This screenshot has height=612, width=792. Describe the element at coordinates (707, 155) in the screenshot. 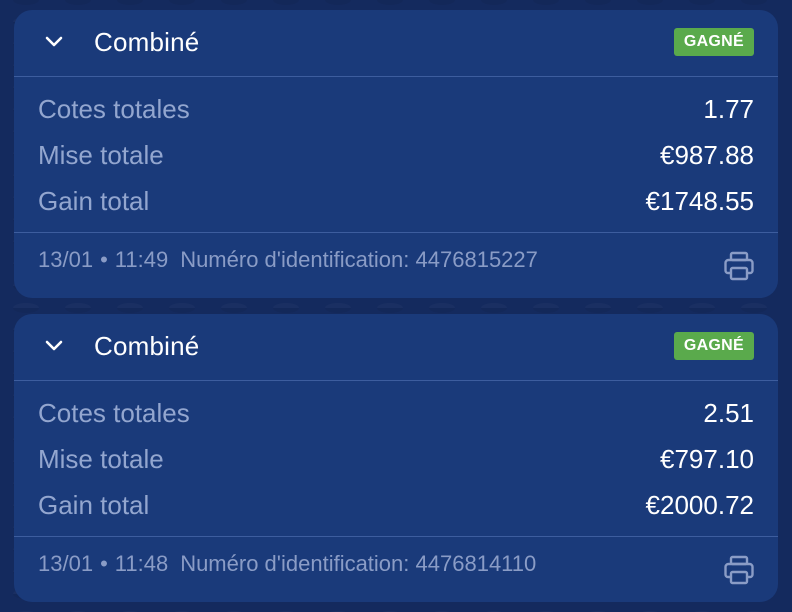

I see `total-stake-value: €987.88` at that location.